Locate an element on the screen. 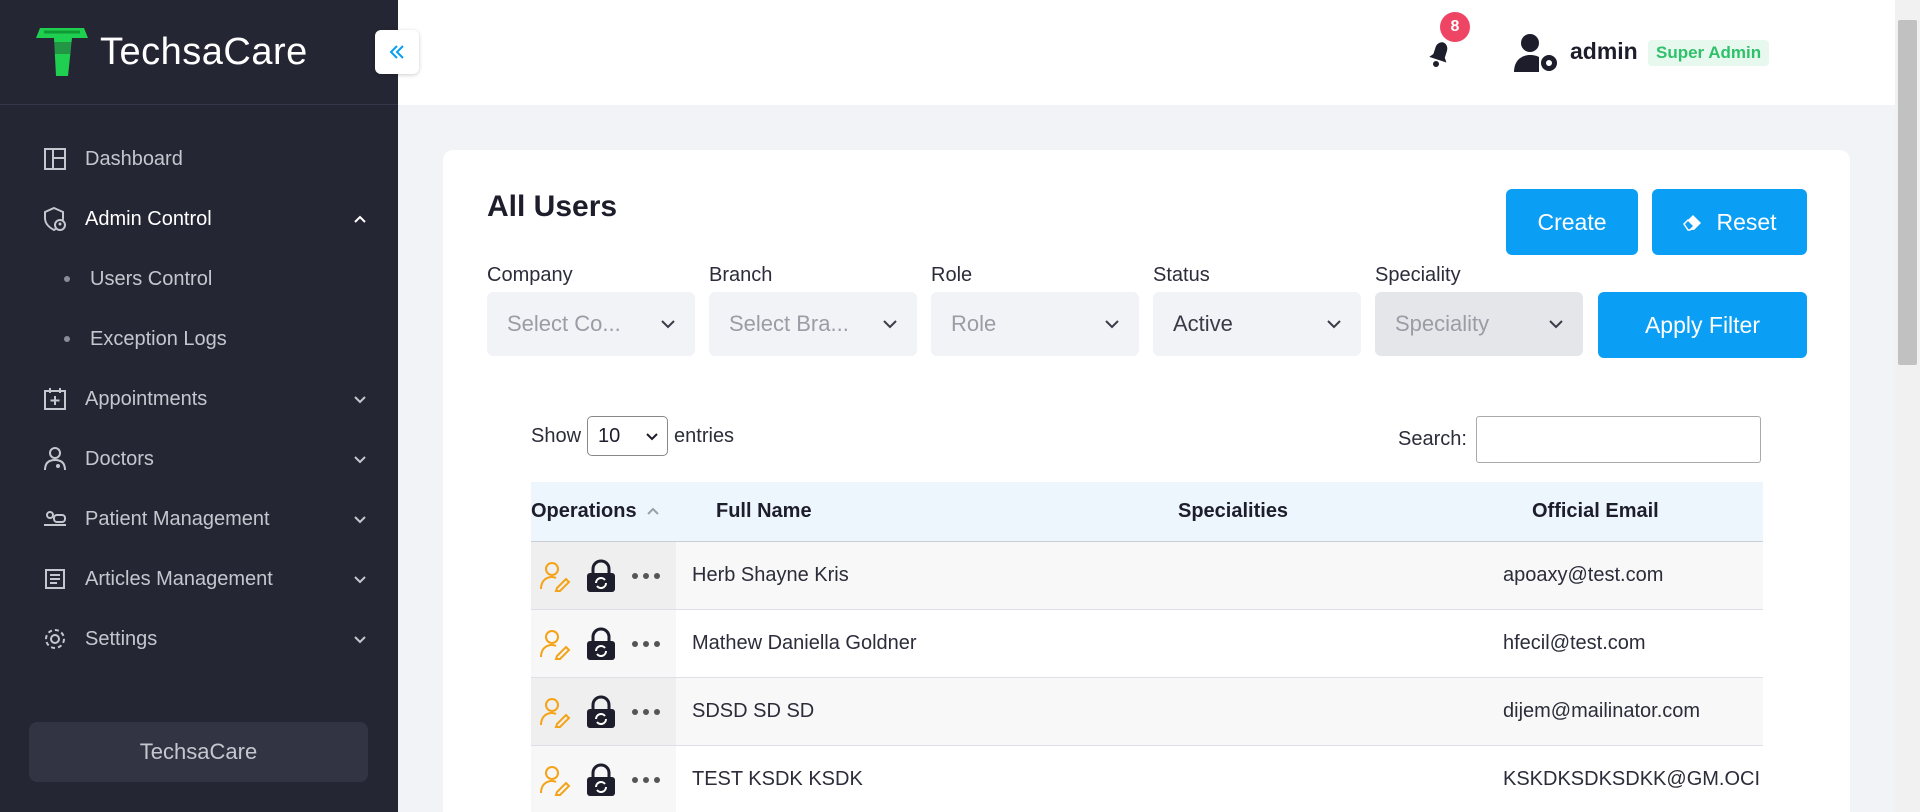 The image size is (1920, 812). page-title: All Users is located at coordinates (552, 206).